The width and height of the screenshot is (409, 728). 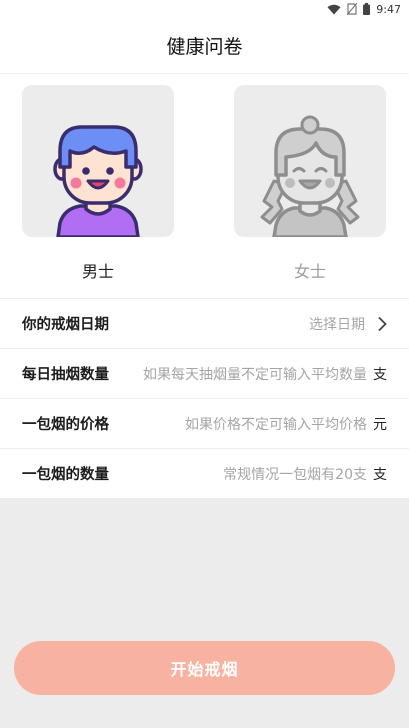 What do you see at coordinates (295, 474) in the screenshot?
I see `pack-count-input: 常规情况一包烟有20支` at bounding box center [295, 474].